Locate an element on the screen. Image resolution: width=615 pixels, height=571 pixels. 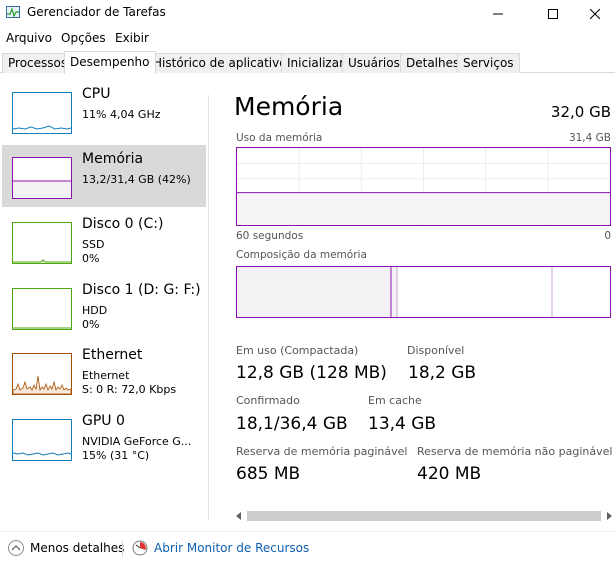
time-axis-right-label: 0 is located at coordinates (607, 236).